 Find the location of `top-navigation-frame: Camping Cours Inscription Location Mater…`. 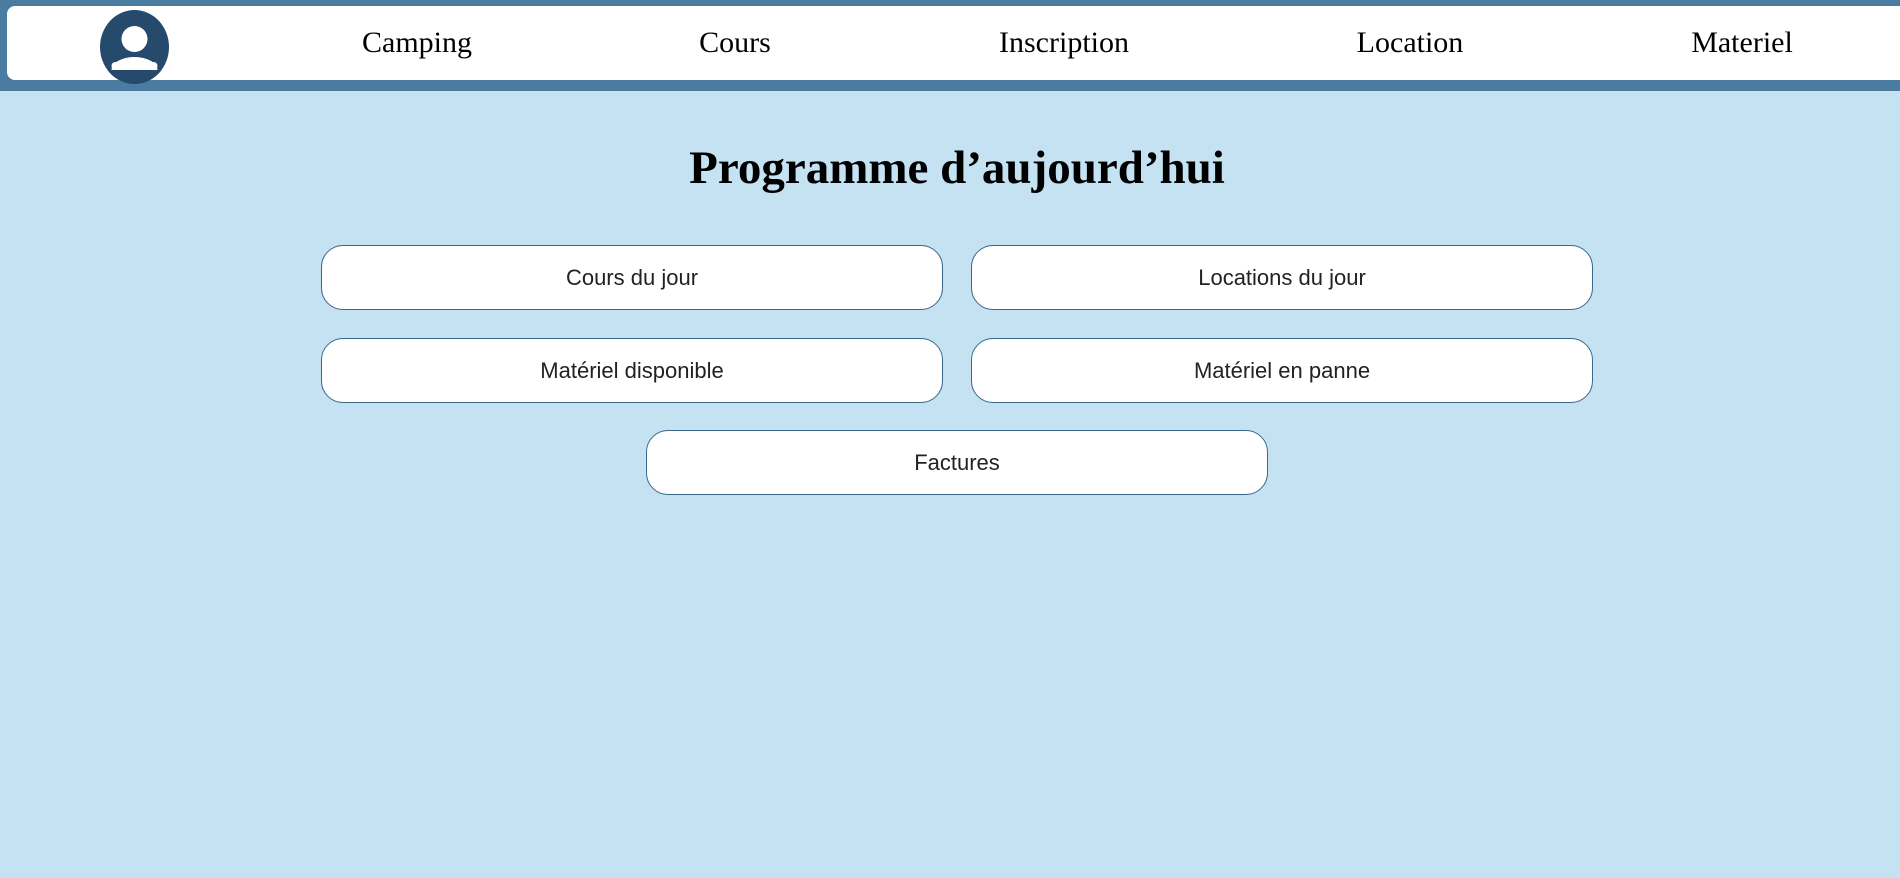

top-navigation-frame: Camping Cours Inscription Location Mater… is located at coordinates (950, 45).